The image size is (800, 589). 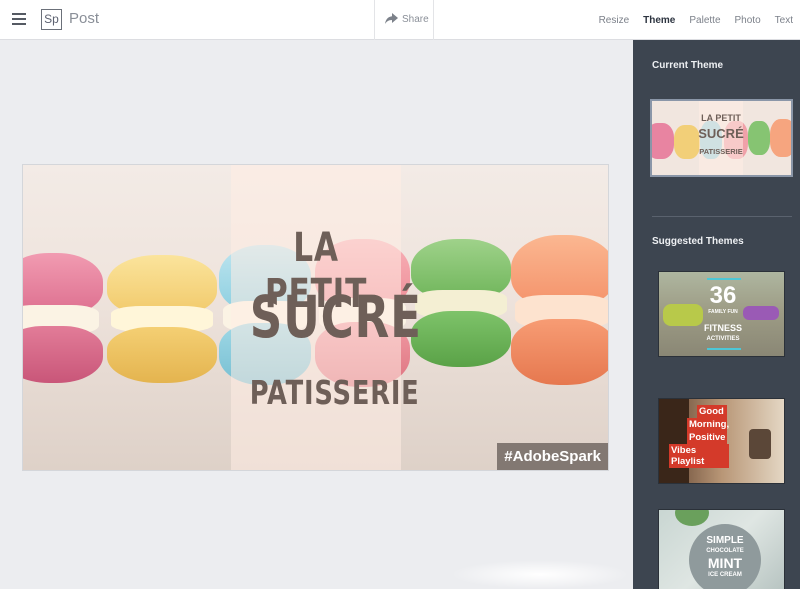 I want to click on fitness-small-1: FAMILY FUN, so click(x=723, y=312).